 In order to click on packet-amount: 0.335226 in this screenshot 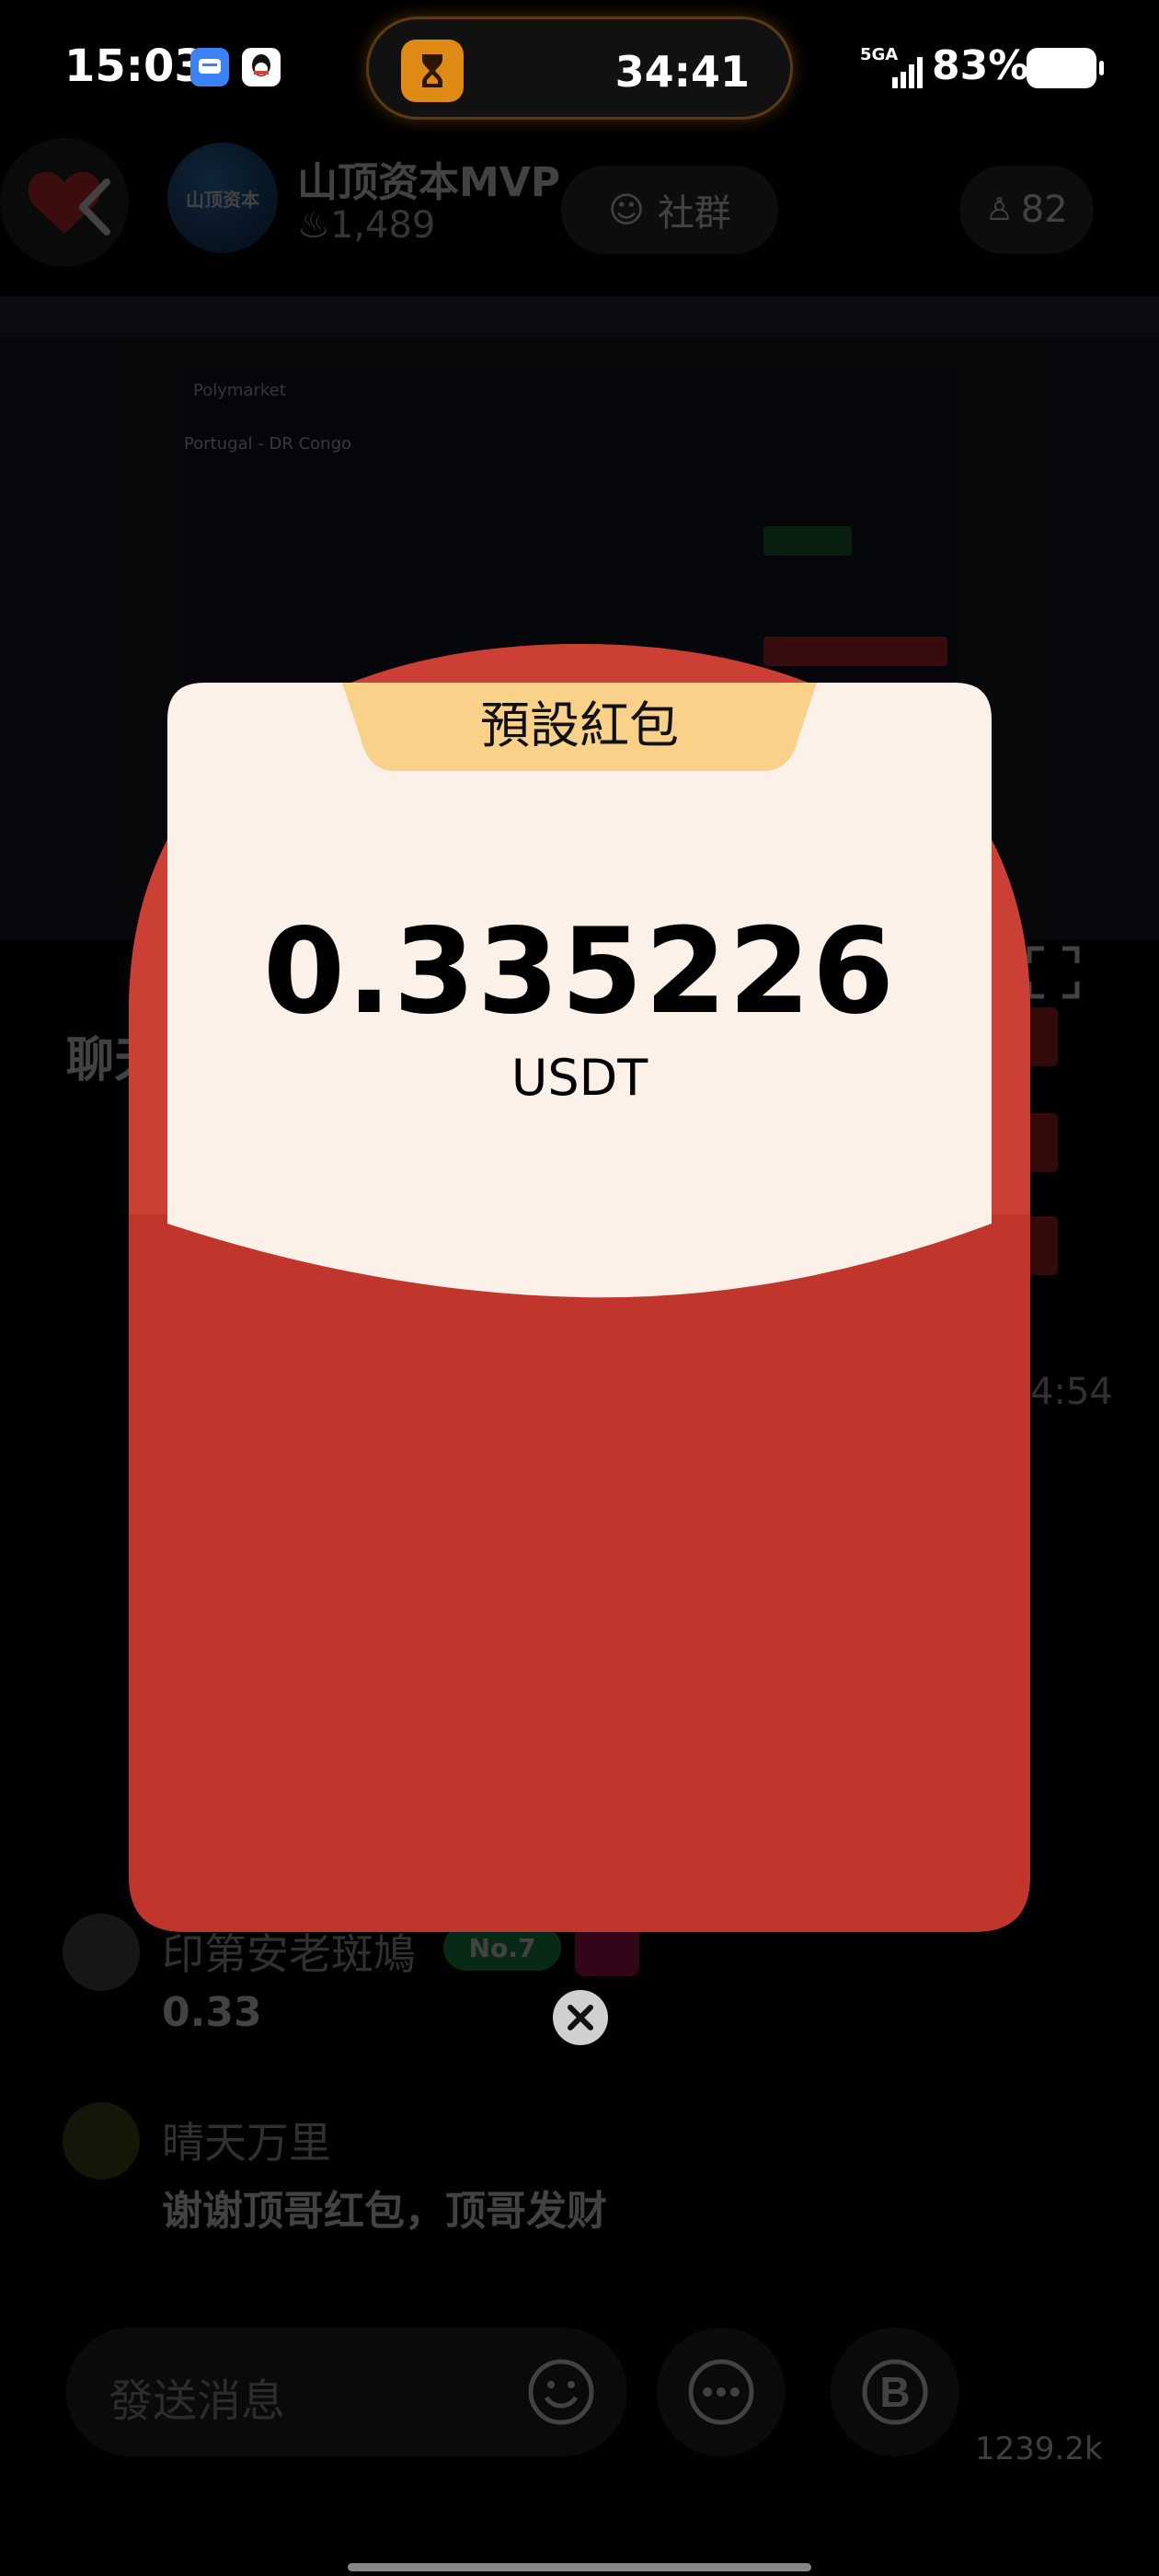, I will do `click(579, 972)`.